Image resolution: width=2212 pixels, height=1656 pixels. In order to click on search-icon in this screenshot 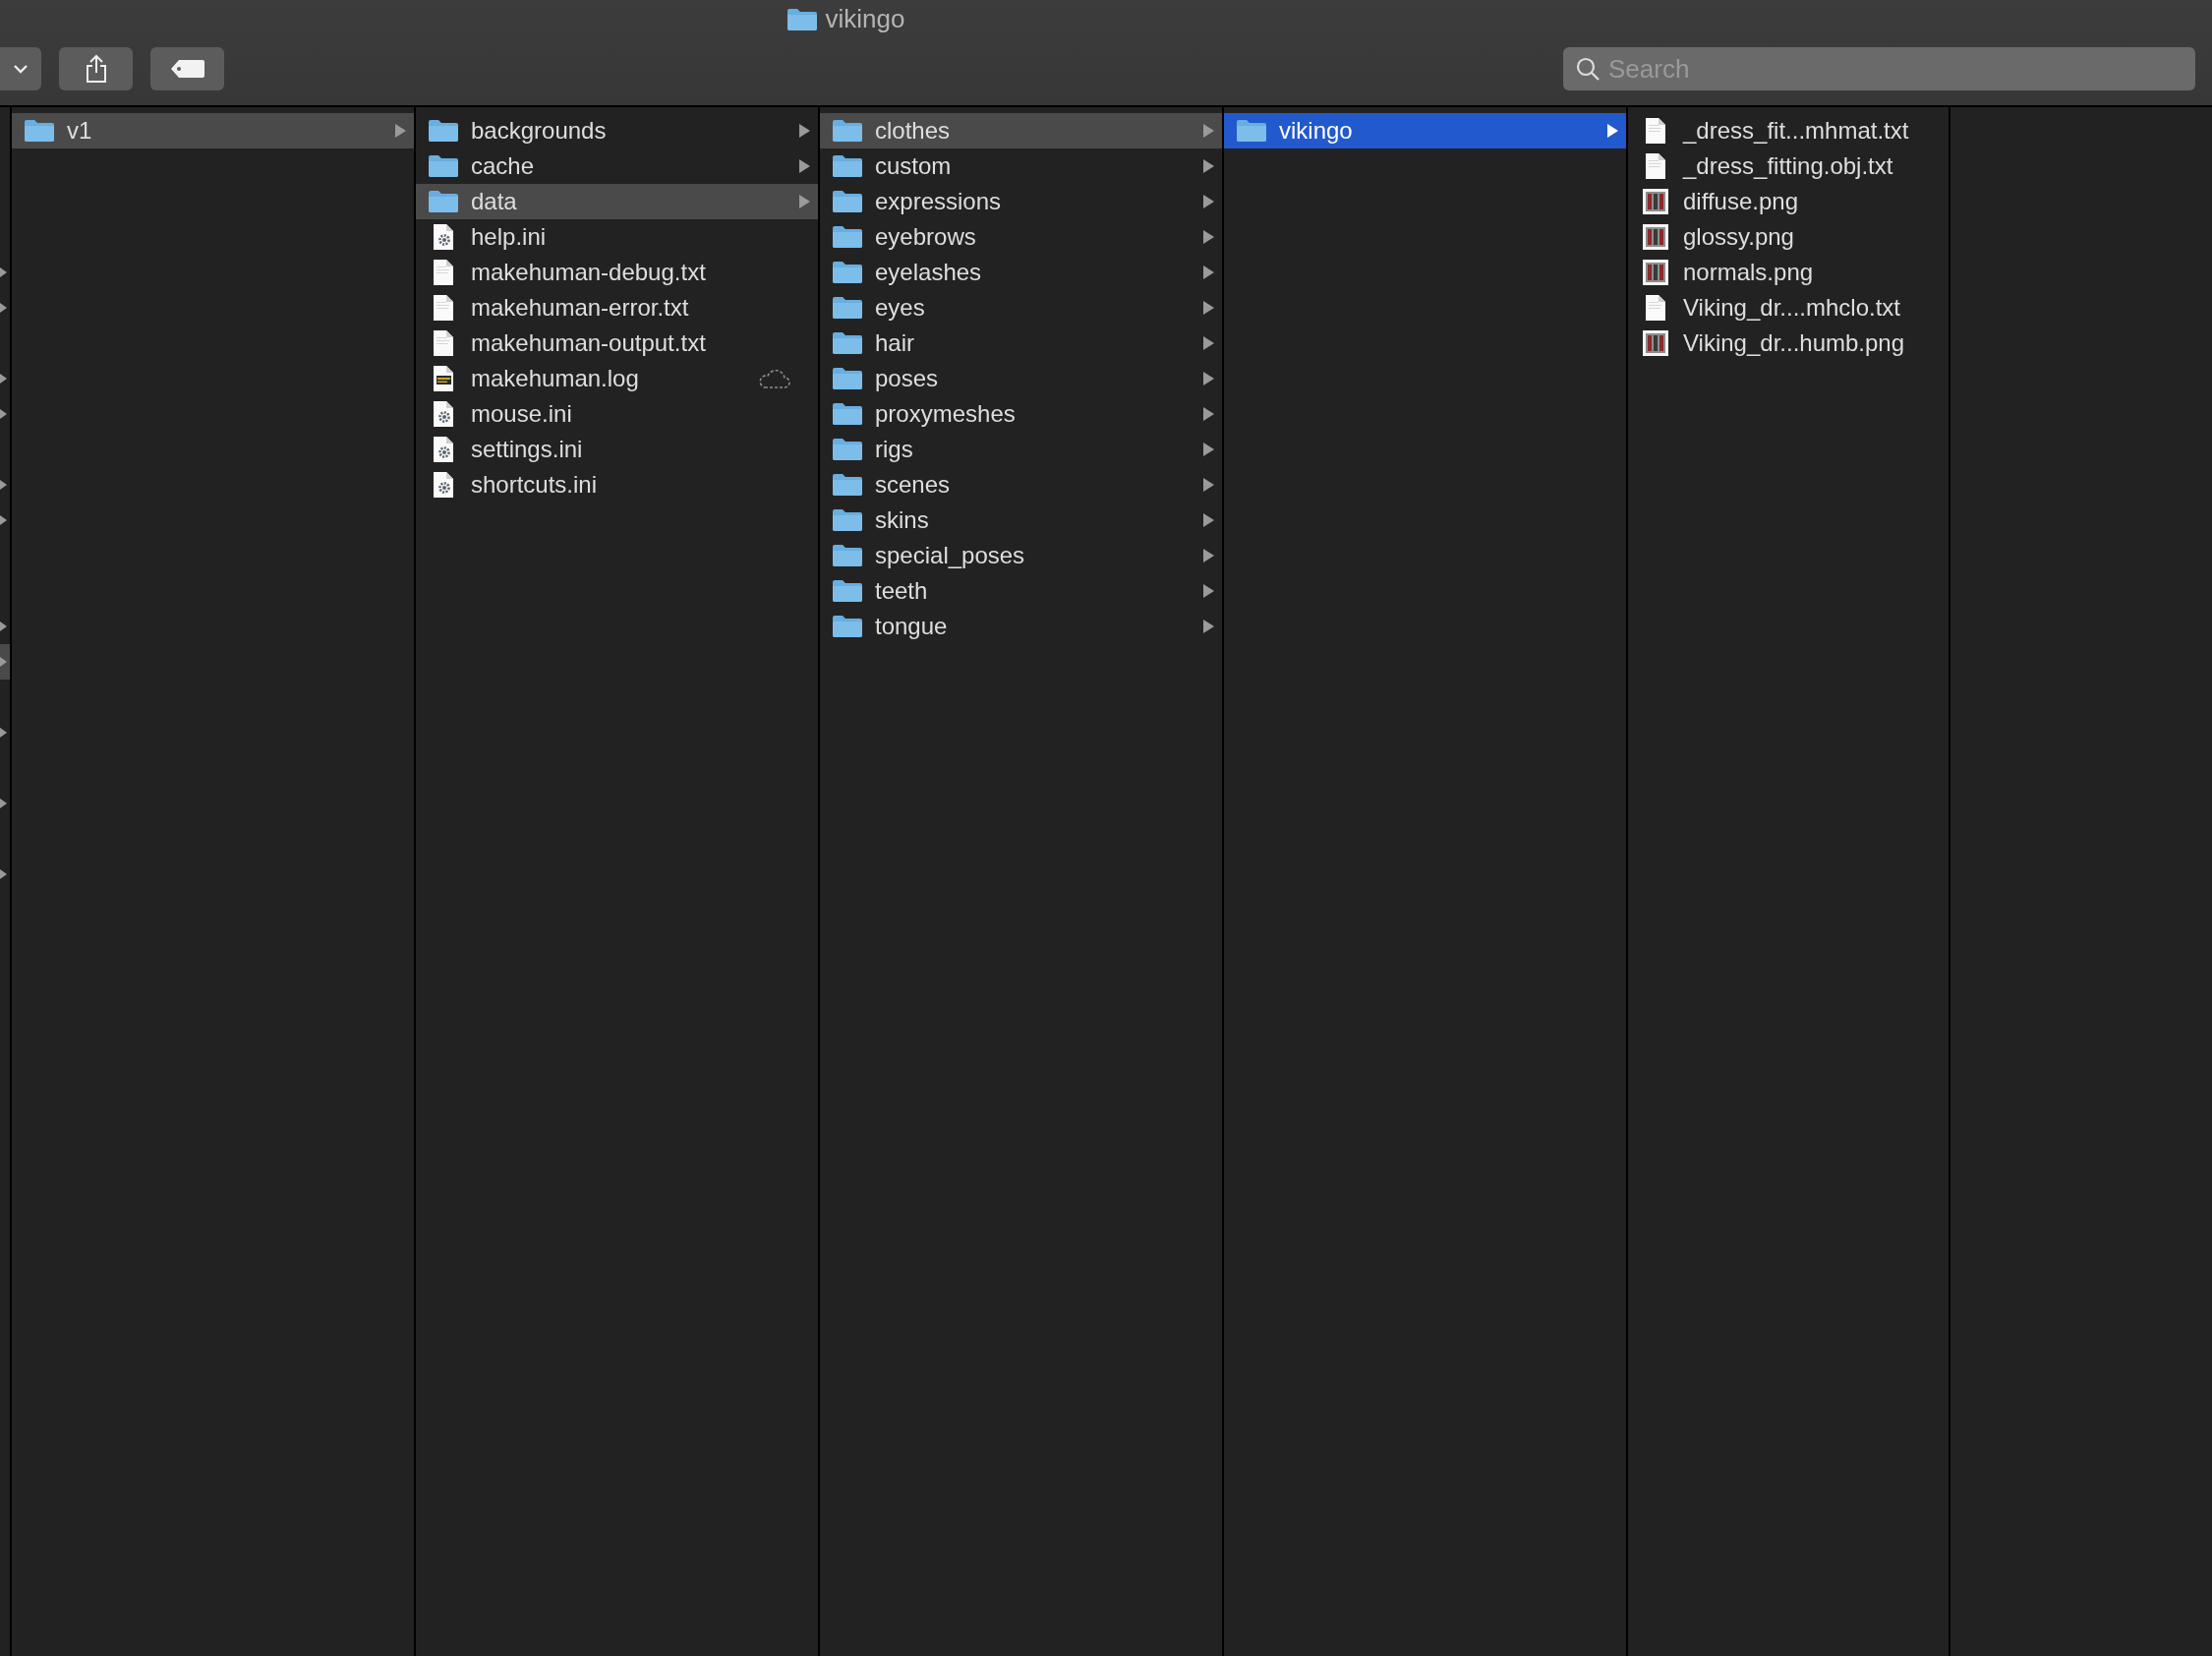, I will do `click(1588, 69)`.